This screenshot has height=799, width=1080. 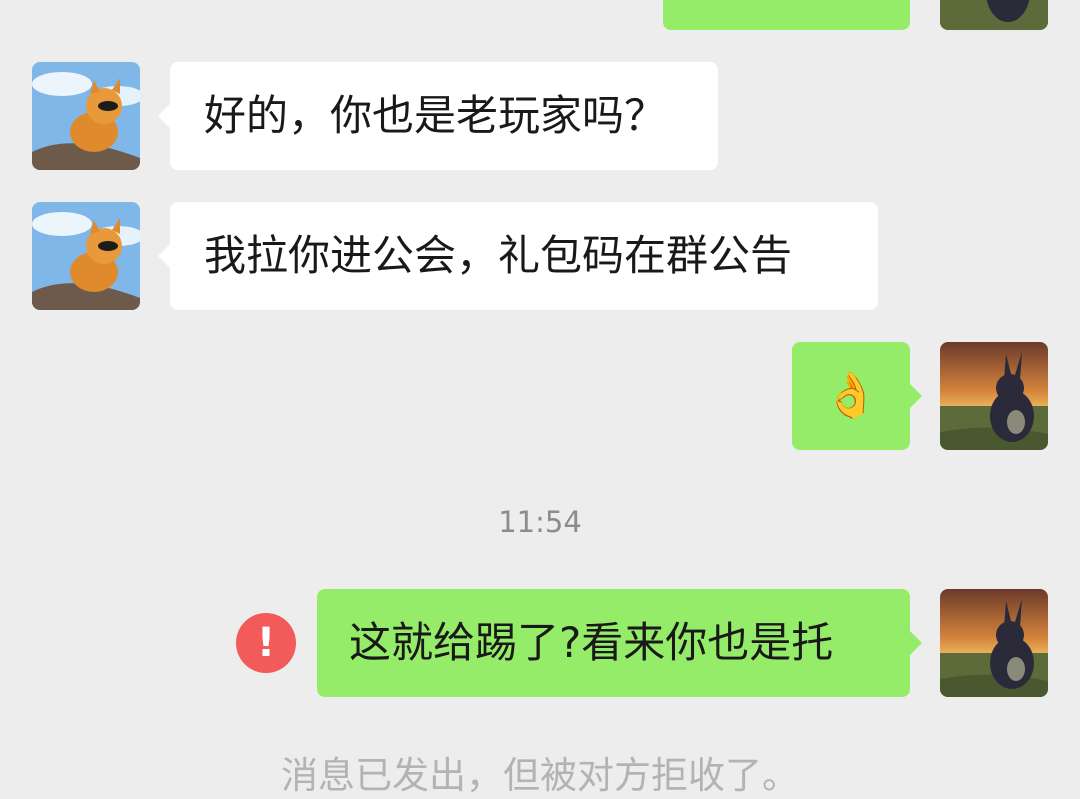 I want to click on sent-message-bubble-partial, so click(x=786, y=15).